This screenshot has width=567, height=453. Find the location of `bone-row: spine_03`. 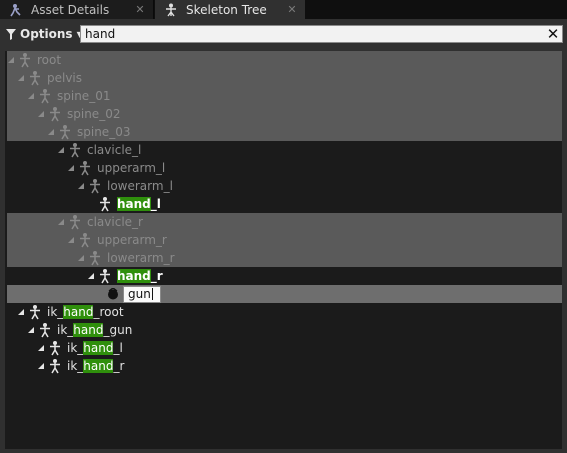

bone-row: spine_03 is located at coordinates (283, 132).